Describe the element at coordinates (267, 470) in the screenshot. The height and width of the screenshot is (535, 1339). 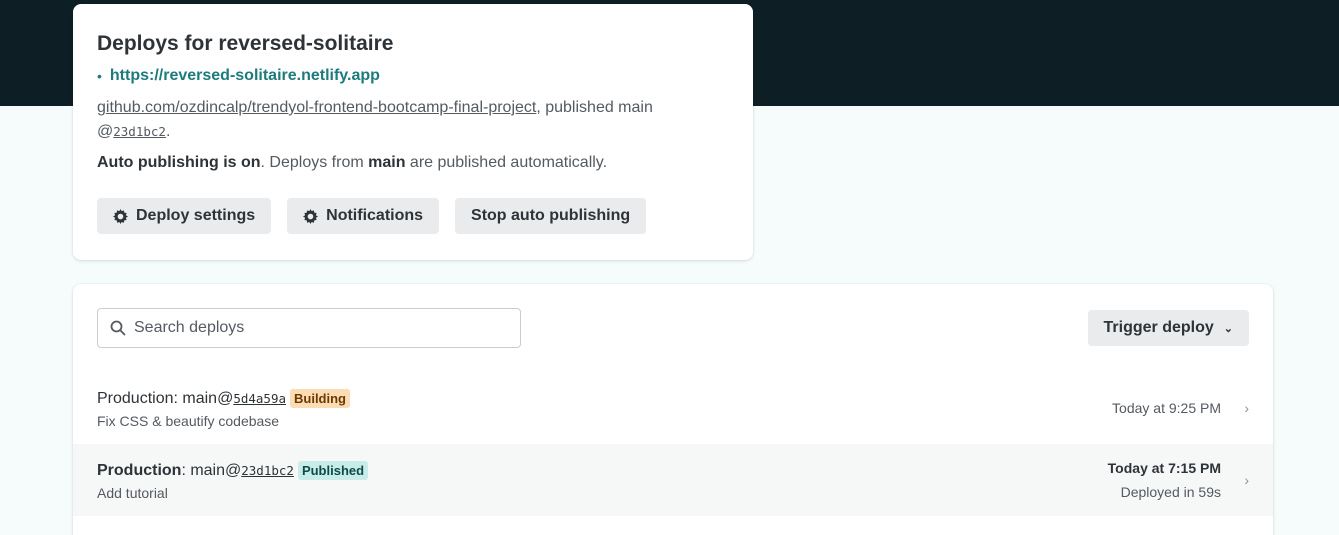
I see `deploy-commit-link: 23d1bc2` at that location.